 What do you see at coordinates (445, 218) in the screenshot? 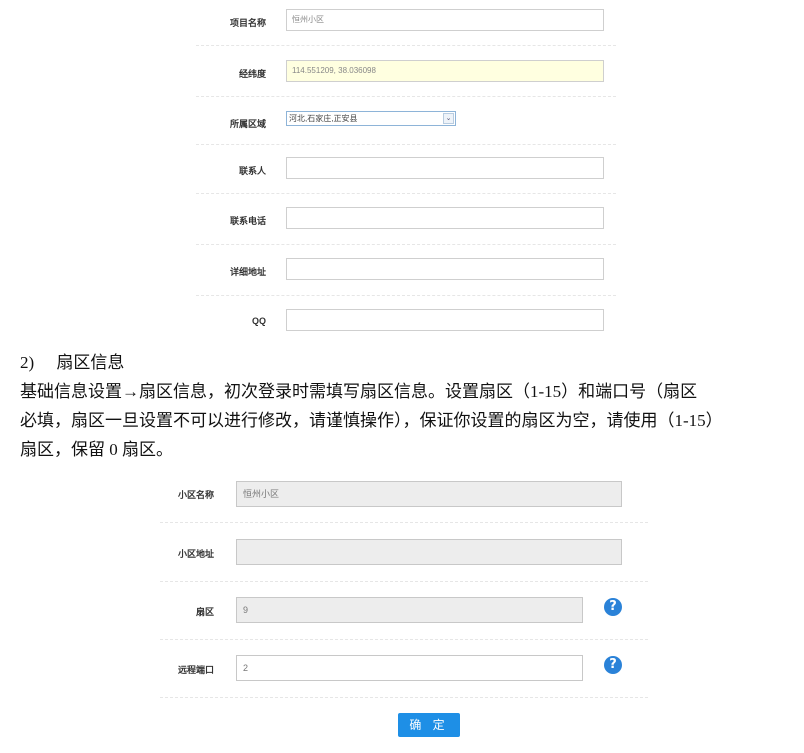
I see `phone-input` at bounding box center [445, 218].